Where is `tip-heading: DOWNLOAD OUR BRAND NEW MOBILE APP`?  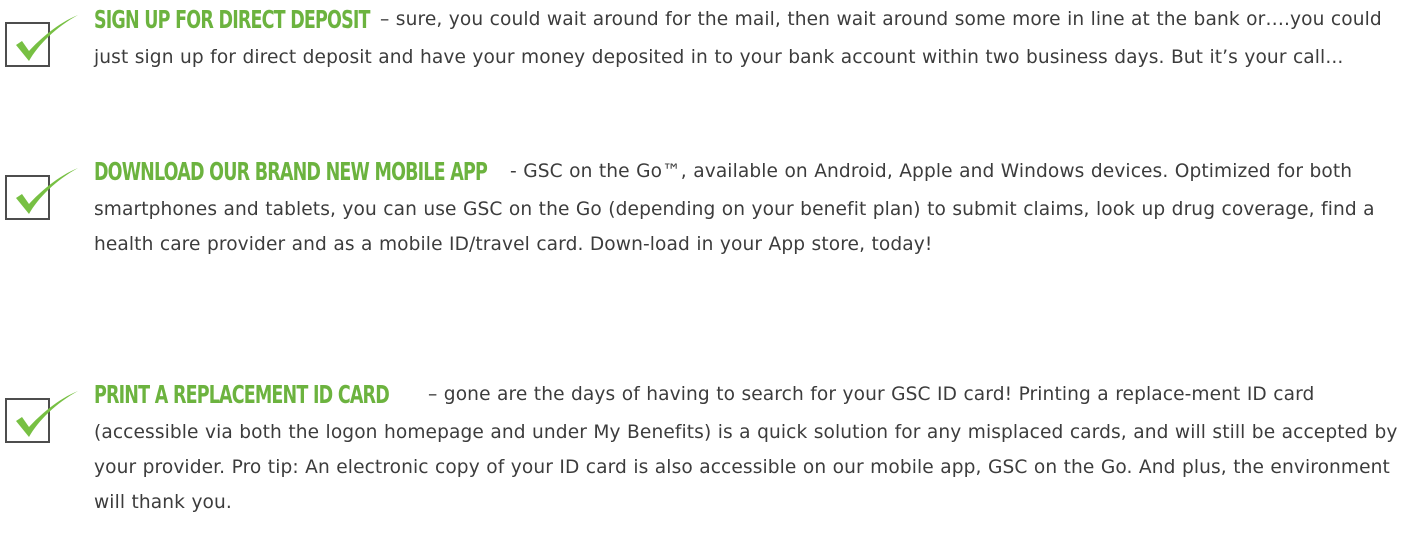
tip-heading: DOWNLOAD OUR BRAND NEW MOBILE APP is located at coordinates (291, 171).